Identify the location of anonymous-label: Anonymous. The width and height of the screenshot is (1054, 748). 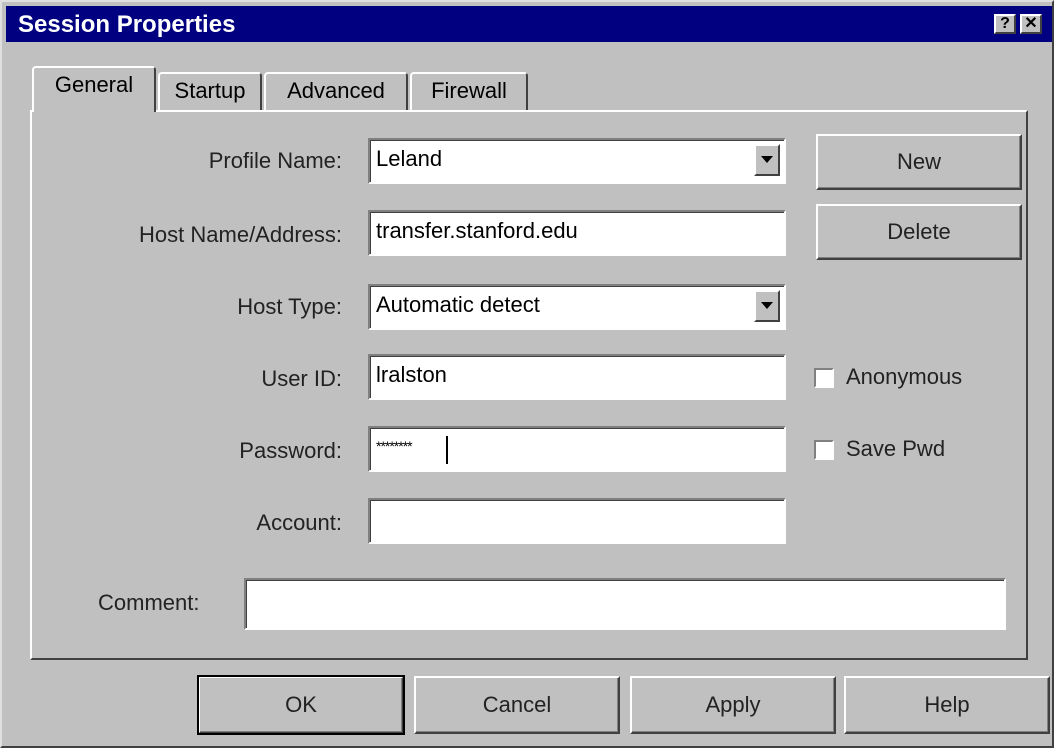
(904, 377).